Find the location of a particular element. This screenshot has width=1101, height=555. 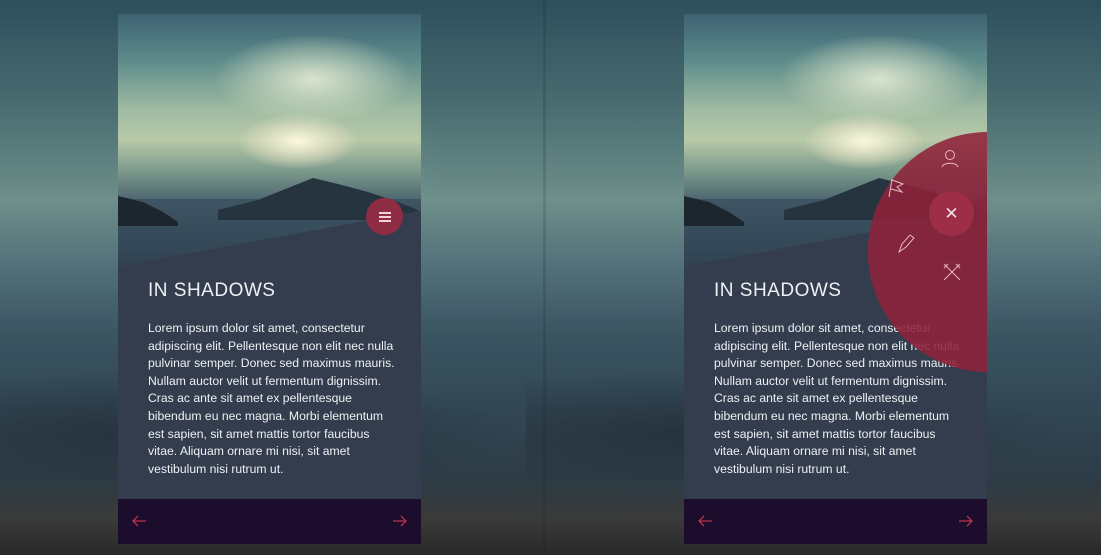

menu-button is located at coordinates (384, 216).